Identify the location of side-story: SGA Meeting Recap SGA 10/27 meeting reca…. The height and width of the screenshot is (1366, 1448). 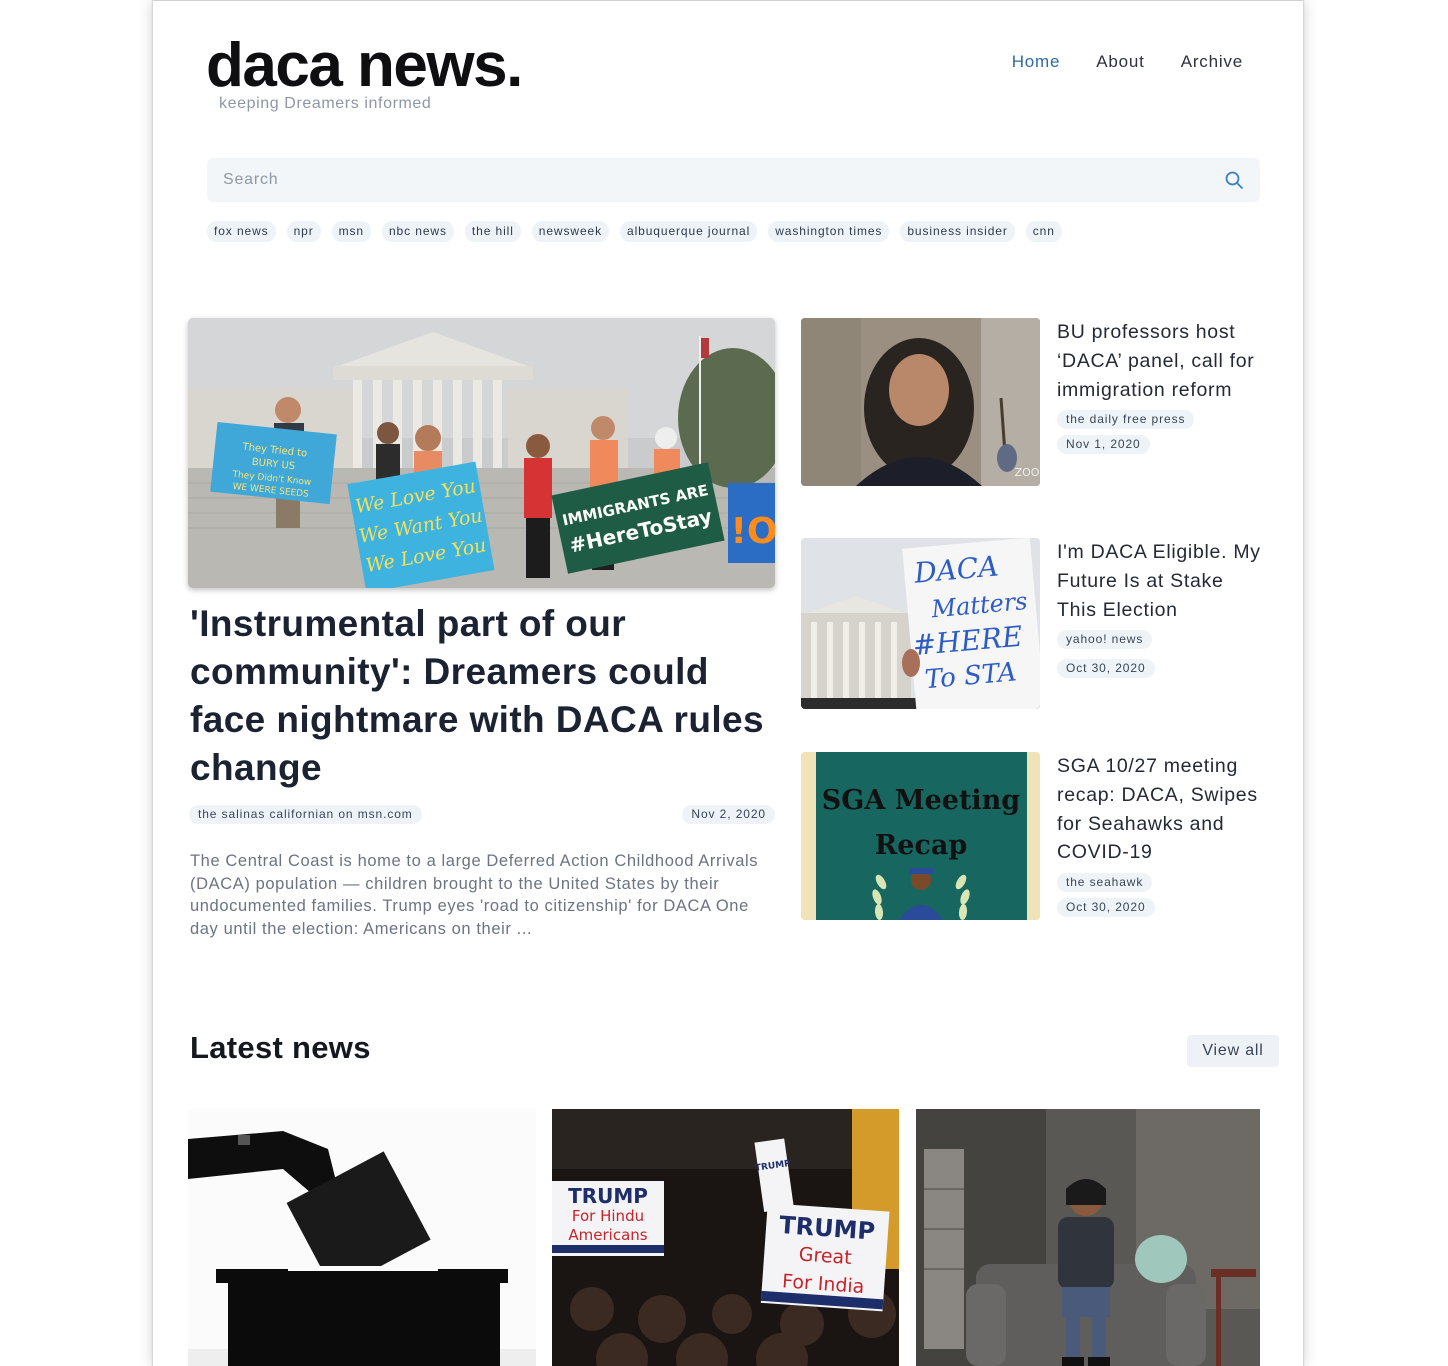
(1031, 852).